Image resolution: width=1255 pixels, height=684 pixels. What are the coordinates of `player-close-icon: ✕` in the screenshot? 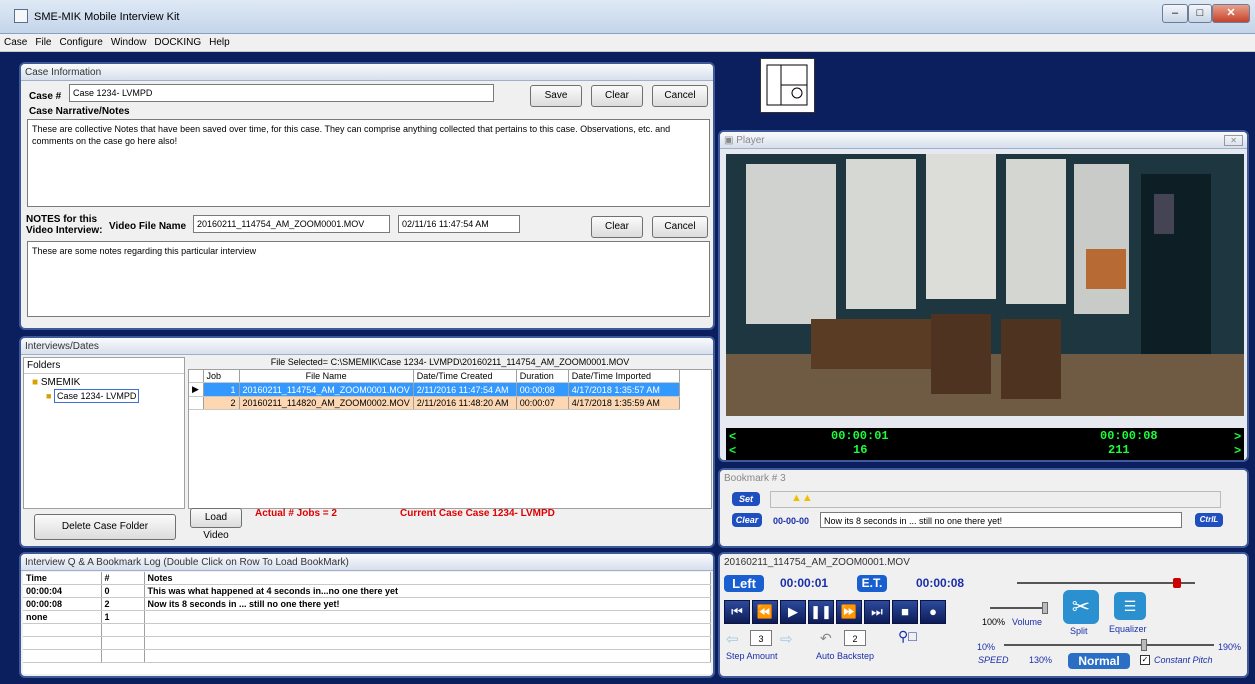 It's located at (1233, 140).